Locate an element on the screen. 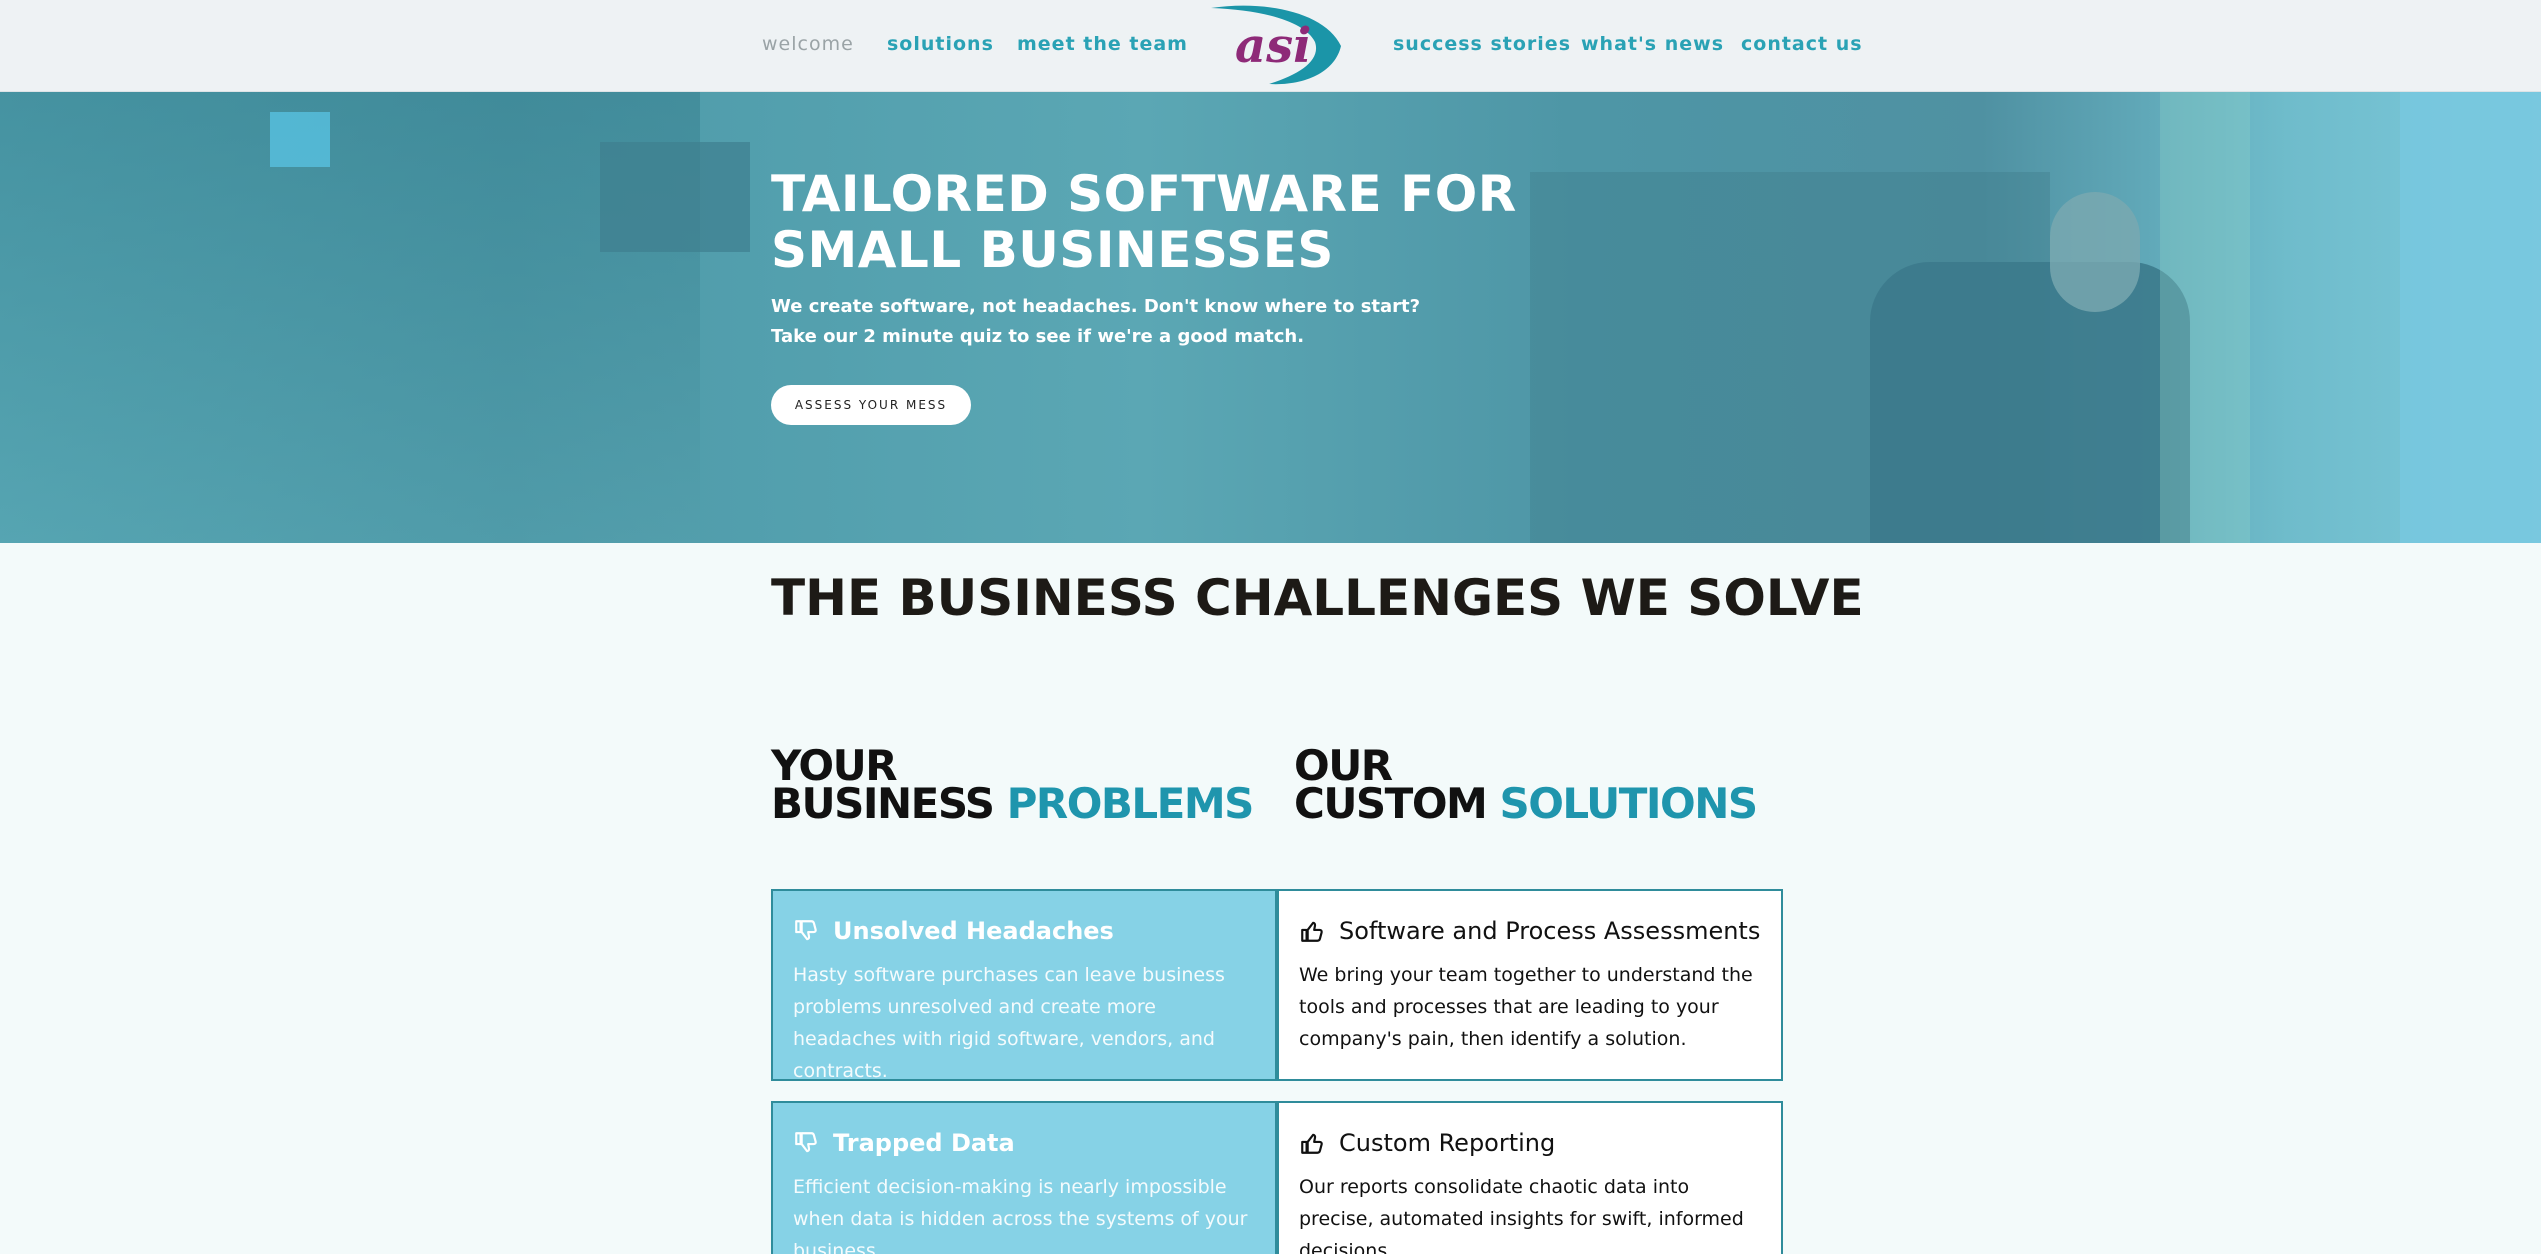 Image resolution: width=2541 pixels, height=1254 pixels. hero-background-person is located at coordinates (2095, 252).